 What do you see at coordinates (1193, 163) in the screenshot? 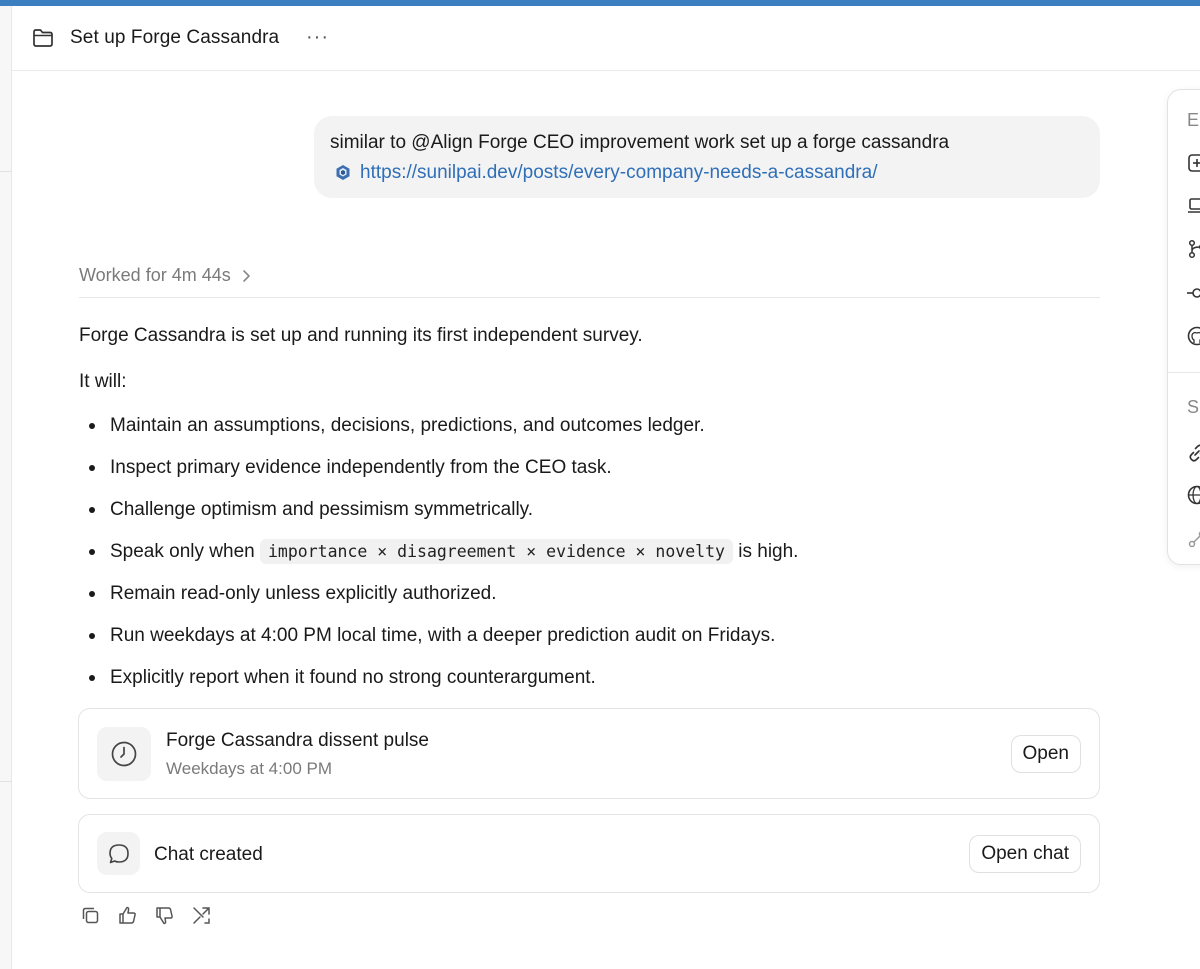
I see `add-file-icon` at bounding box center [1193, 163].